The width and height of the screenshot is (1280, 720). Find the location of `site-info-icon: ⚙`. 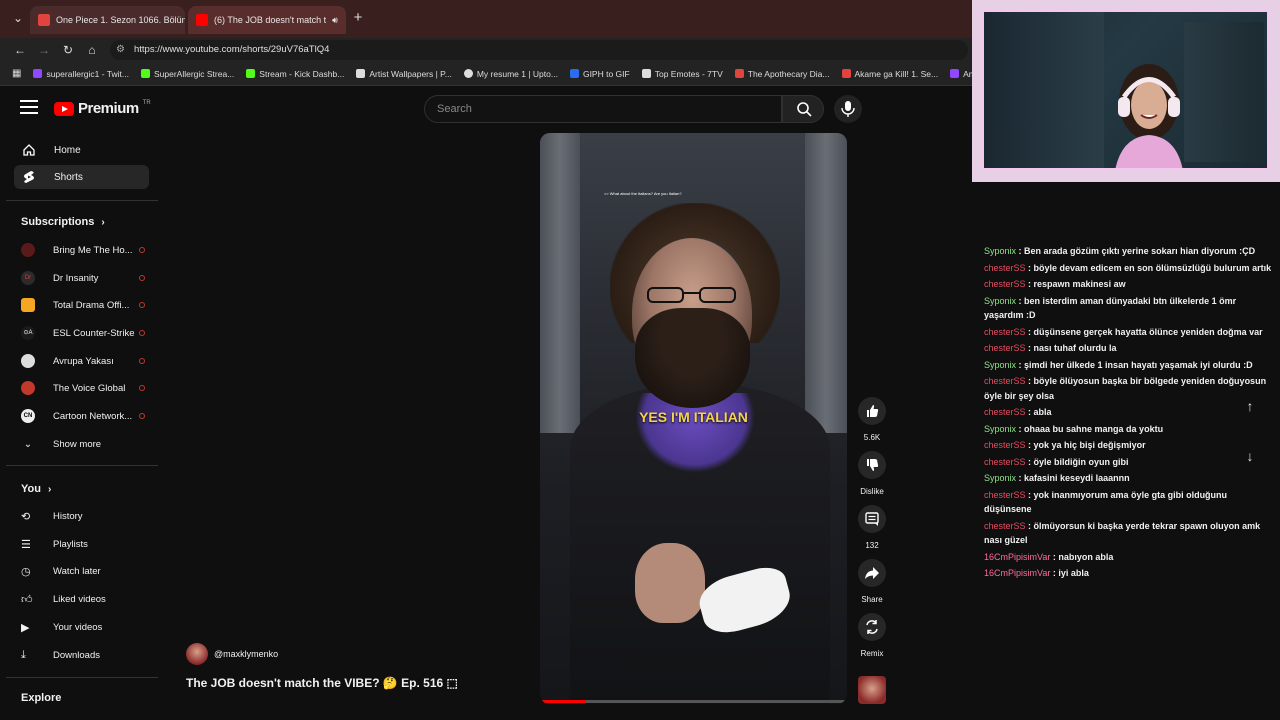

site-info-icon: ⚙ is located at coordinates (120, 50).